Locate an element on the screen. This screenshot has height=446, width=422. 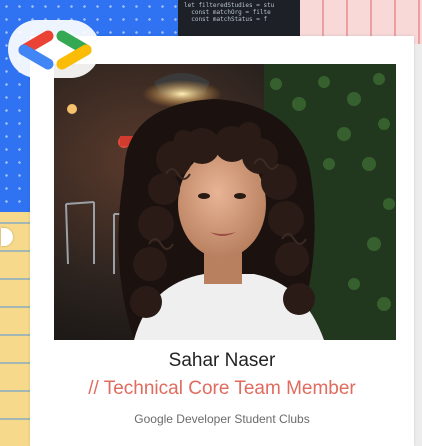
member-name: Sahar Naser is located at coordinates (222, 360).